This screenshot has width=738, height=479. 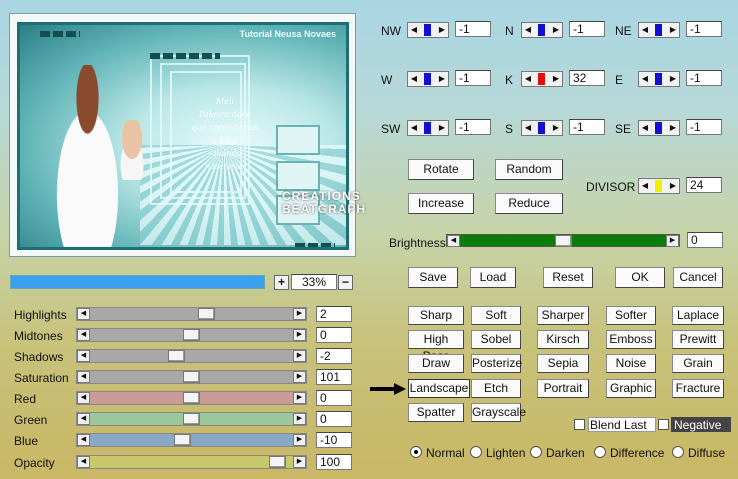 What do you see at coordinates (659, 186) in the screenshot?
I see `divisor-spinner: ◀ ▶` at bounding box center [659, 186].